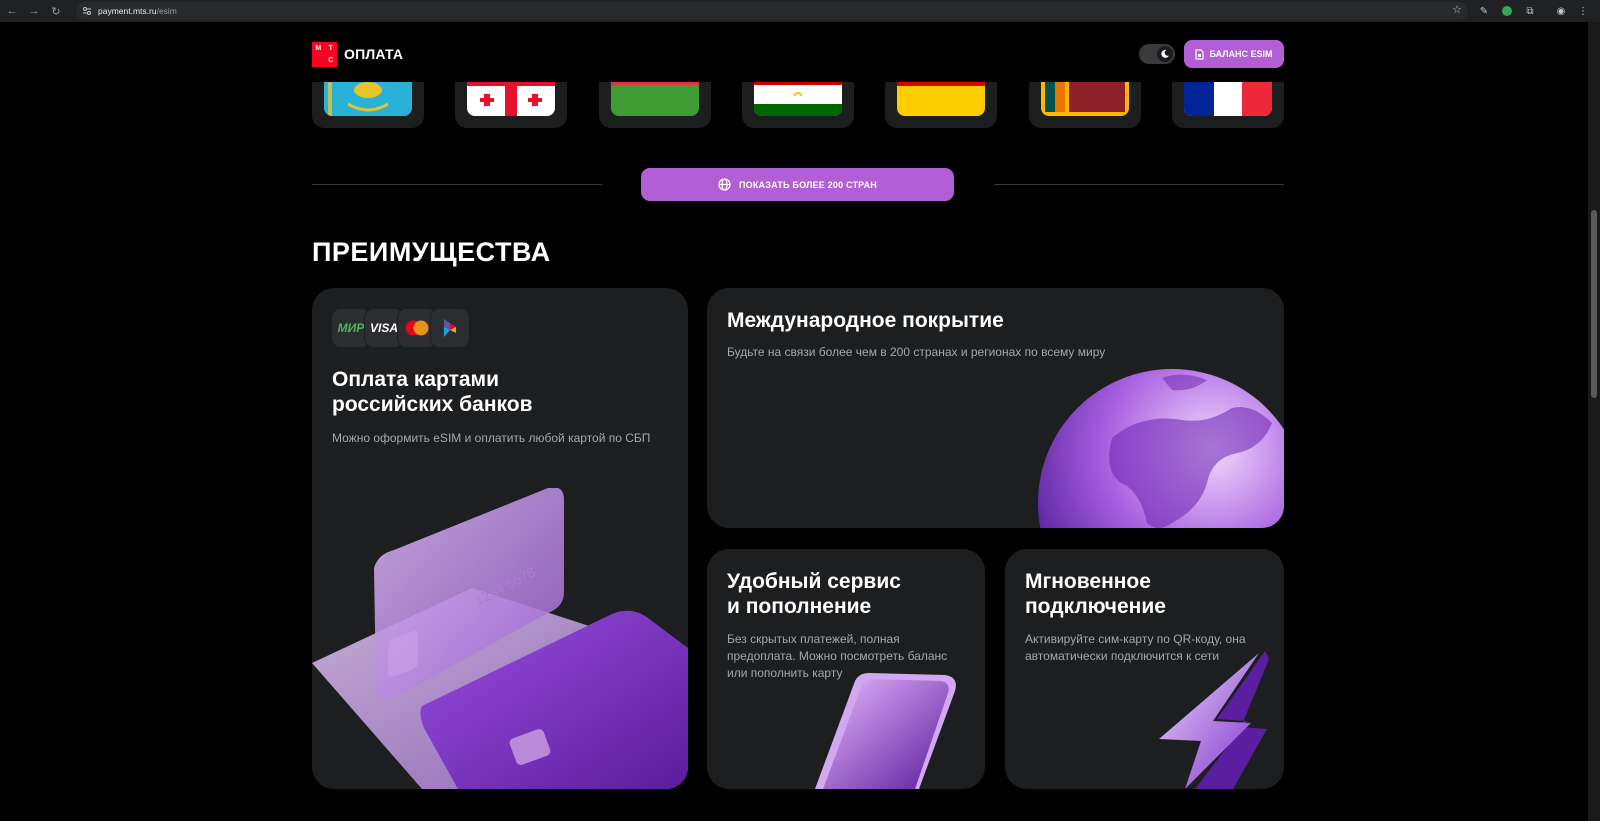 The width and height of the screenshot is (1600, 821). I want to click on instant-title-line1: Мгновенное, so click(1088, 581).